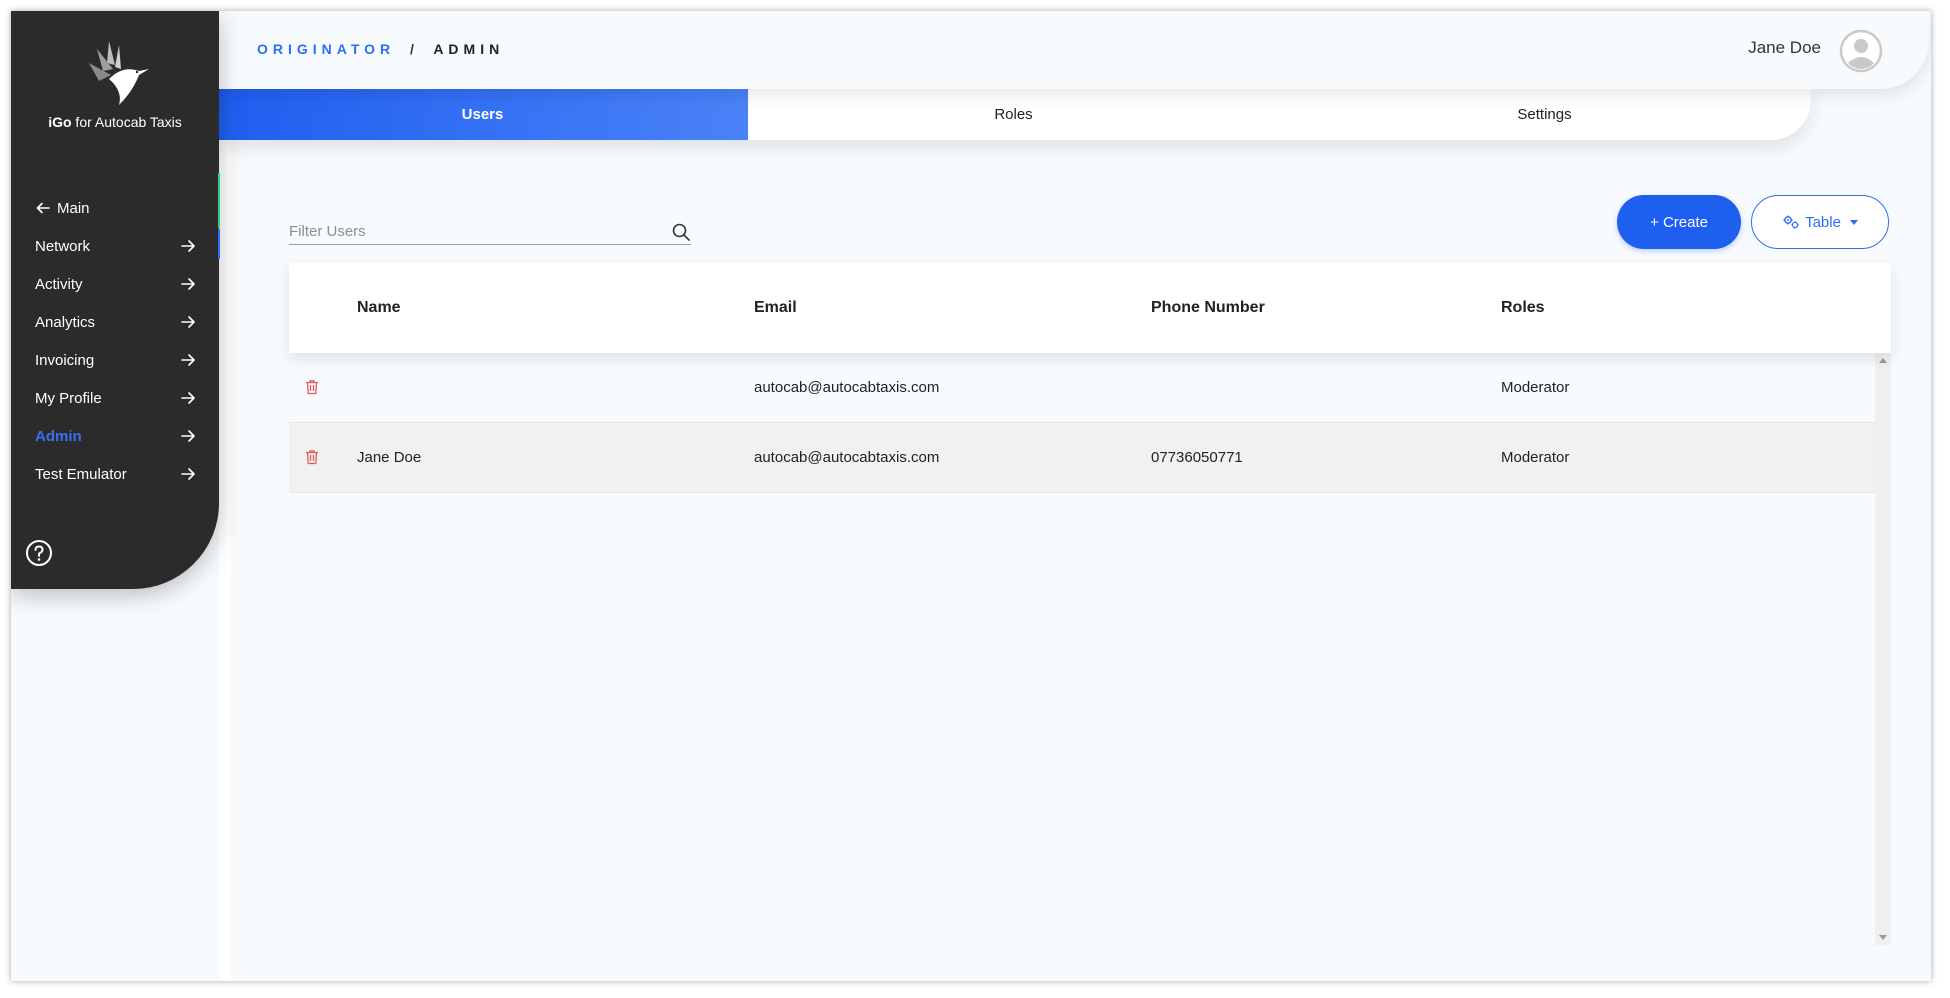  I want to click on sidebar-item-test-emulator: Test Emulator, so click(115, 474).